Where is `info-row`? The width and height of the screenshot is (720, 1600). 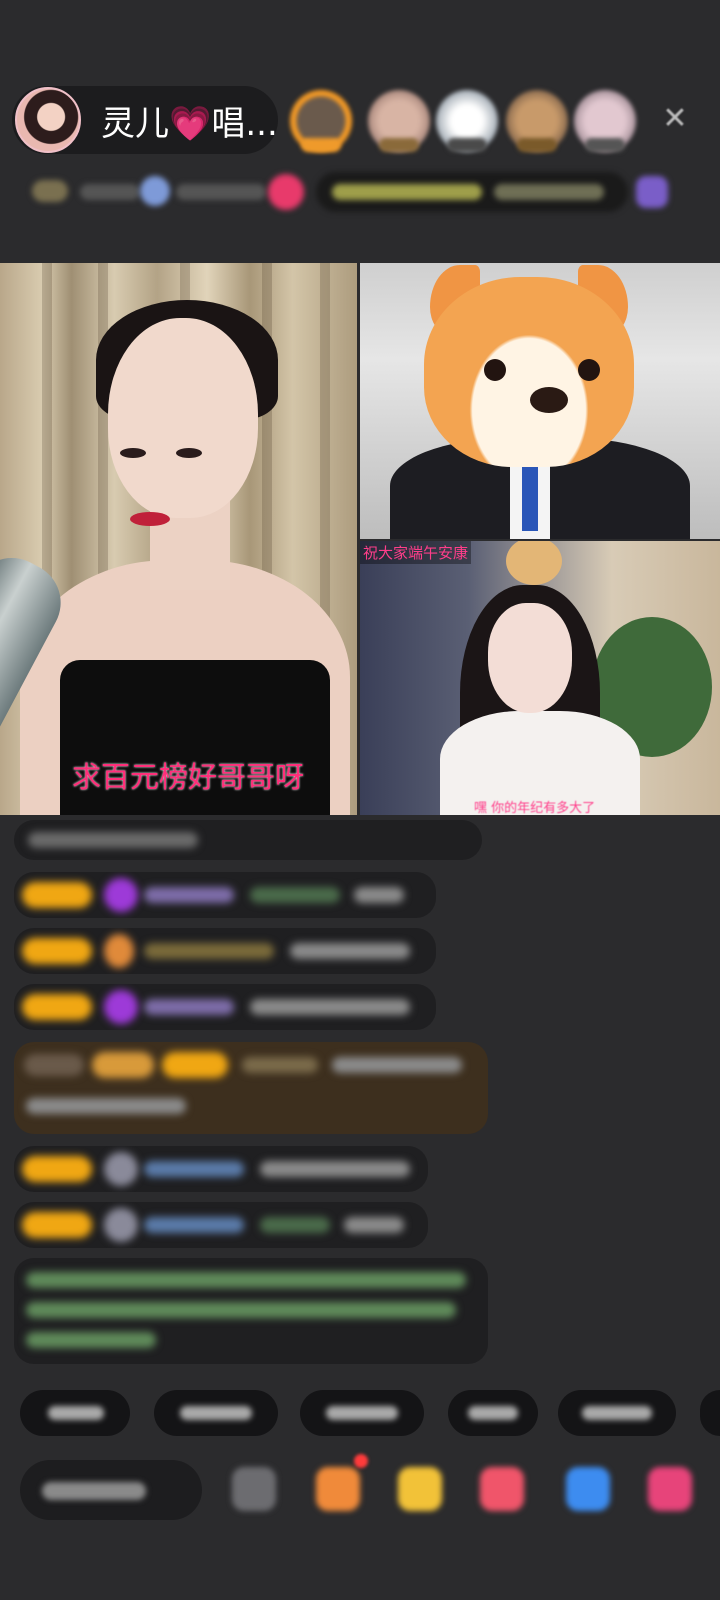 info-row is located at coordinates (356, 192).